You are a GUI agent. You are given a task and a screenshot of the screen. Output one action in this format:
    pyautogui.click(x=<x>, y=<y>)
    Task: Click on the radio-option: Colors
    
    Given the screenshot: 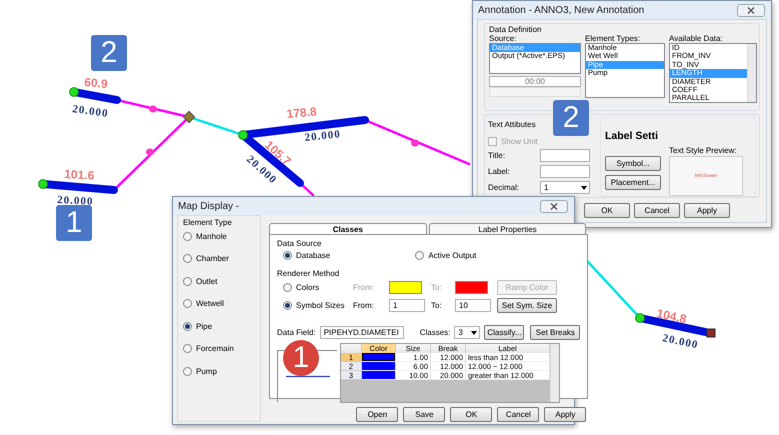 What is the action you would take?
    pyautogui.click(x=315, y=287)
    